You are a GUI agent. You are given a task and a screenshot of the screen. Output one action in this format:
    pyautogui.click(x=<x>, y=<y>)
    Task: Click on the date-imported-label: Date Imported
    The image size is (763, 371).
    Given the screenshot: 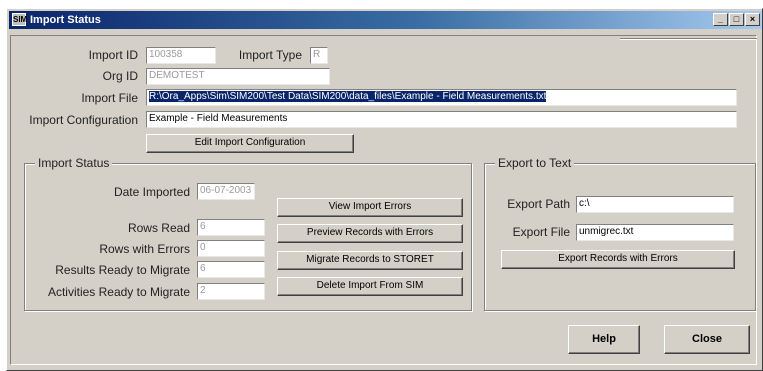 What is the action you would take?
    pyautogui.click(x=151, y=192)
    